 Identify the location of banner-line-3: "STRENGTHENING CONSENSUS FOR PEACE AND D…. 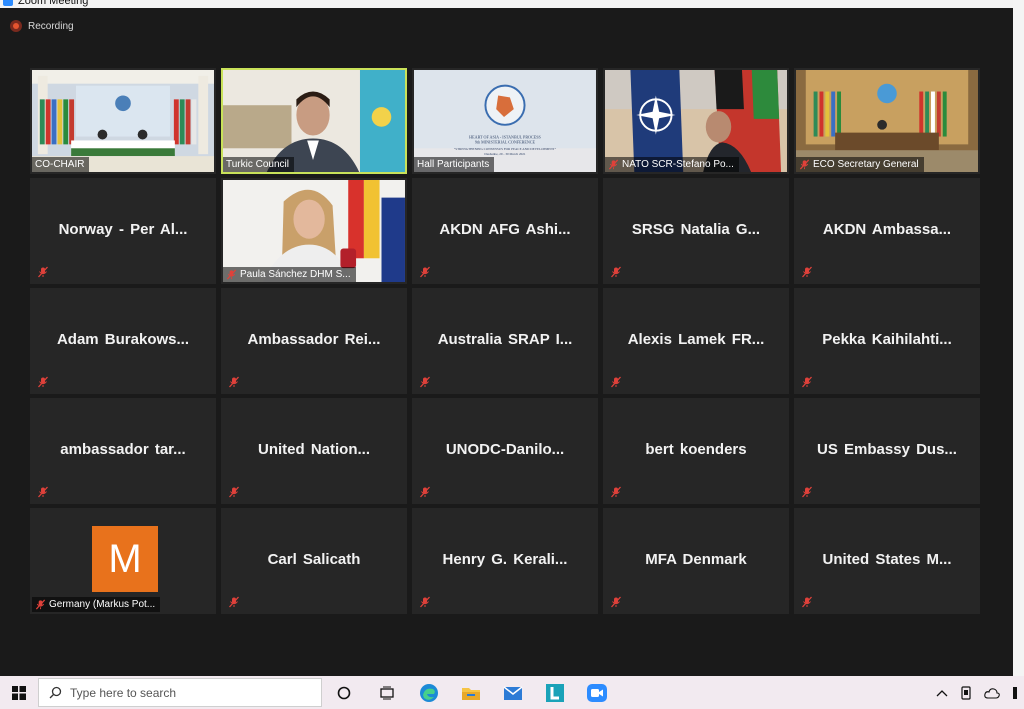
(505, 149).